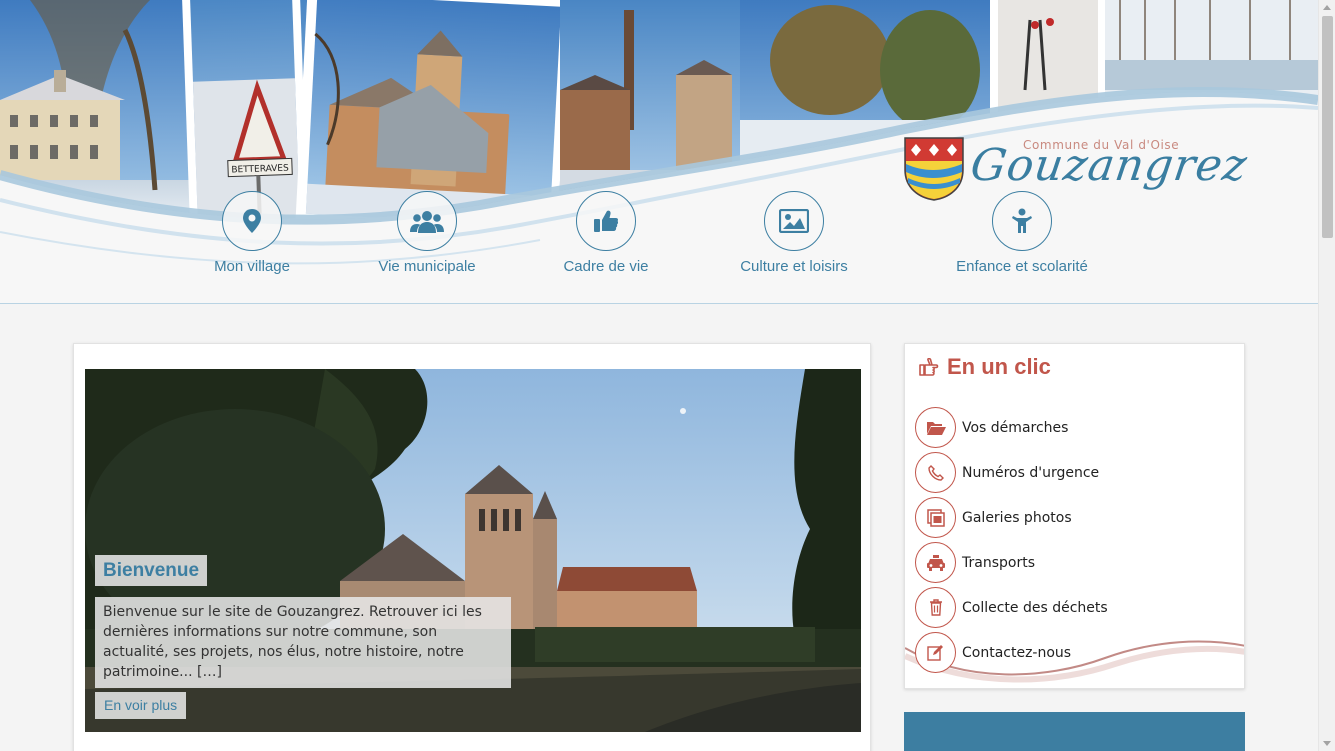 This screenshot has width=1335, height=751. I want to click on quick-link-transports: Transports, so click(1011, 562).